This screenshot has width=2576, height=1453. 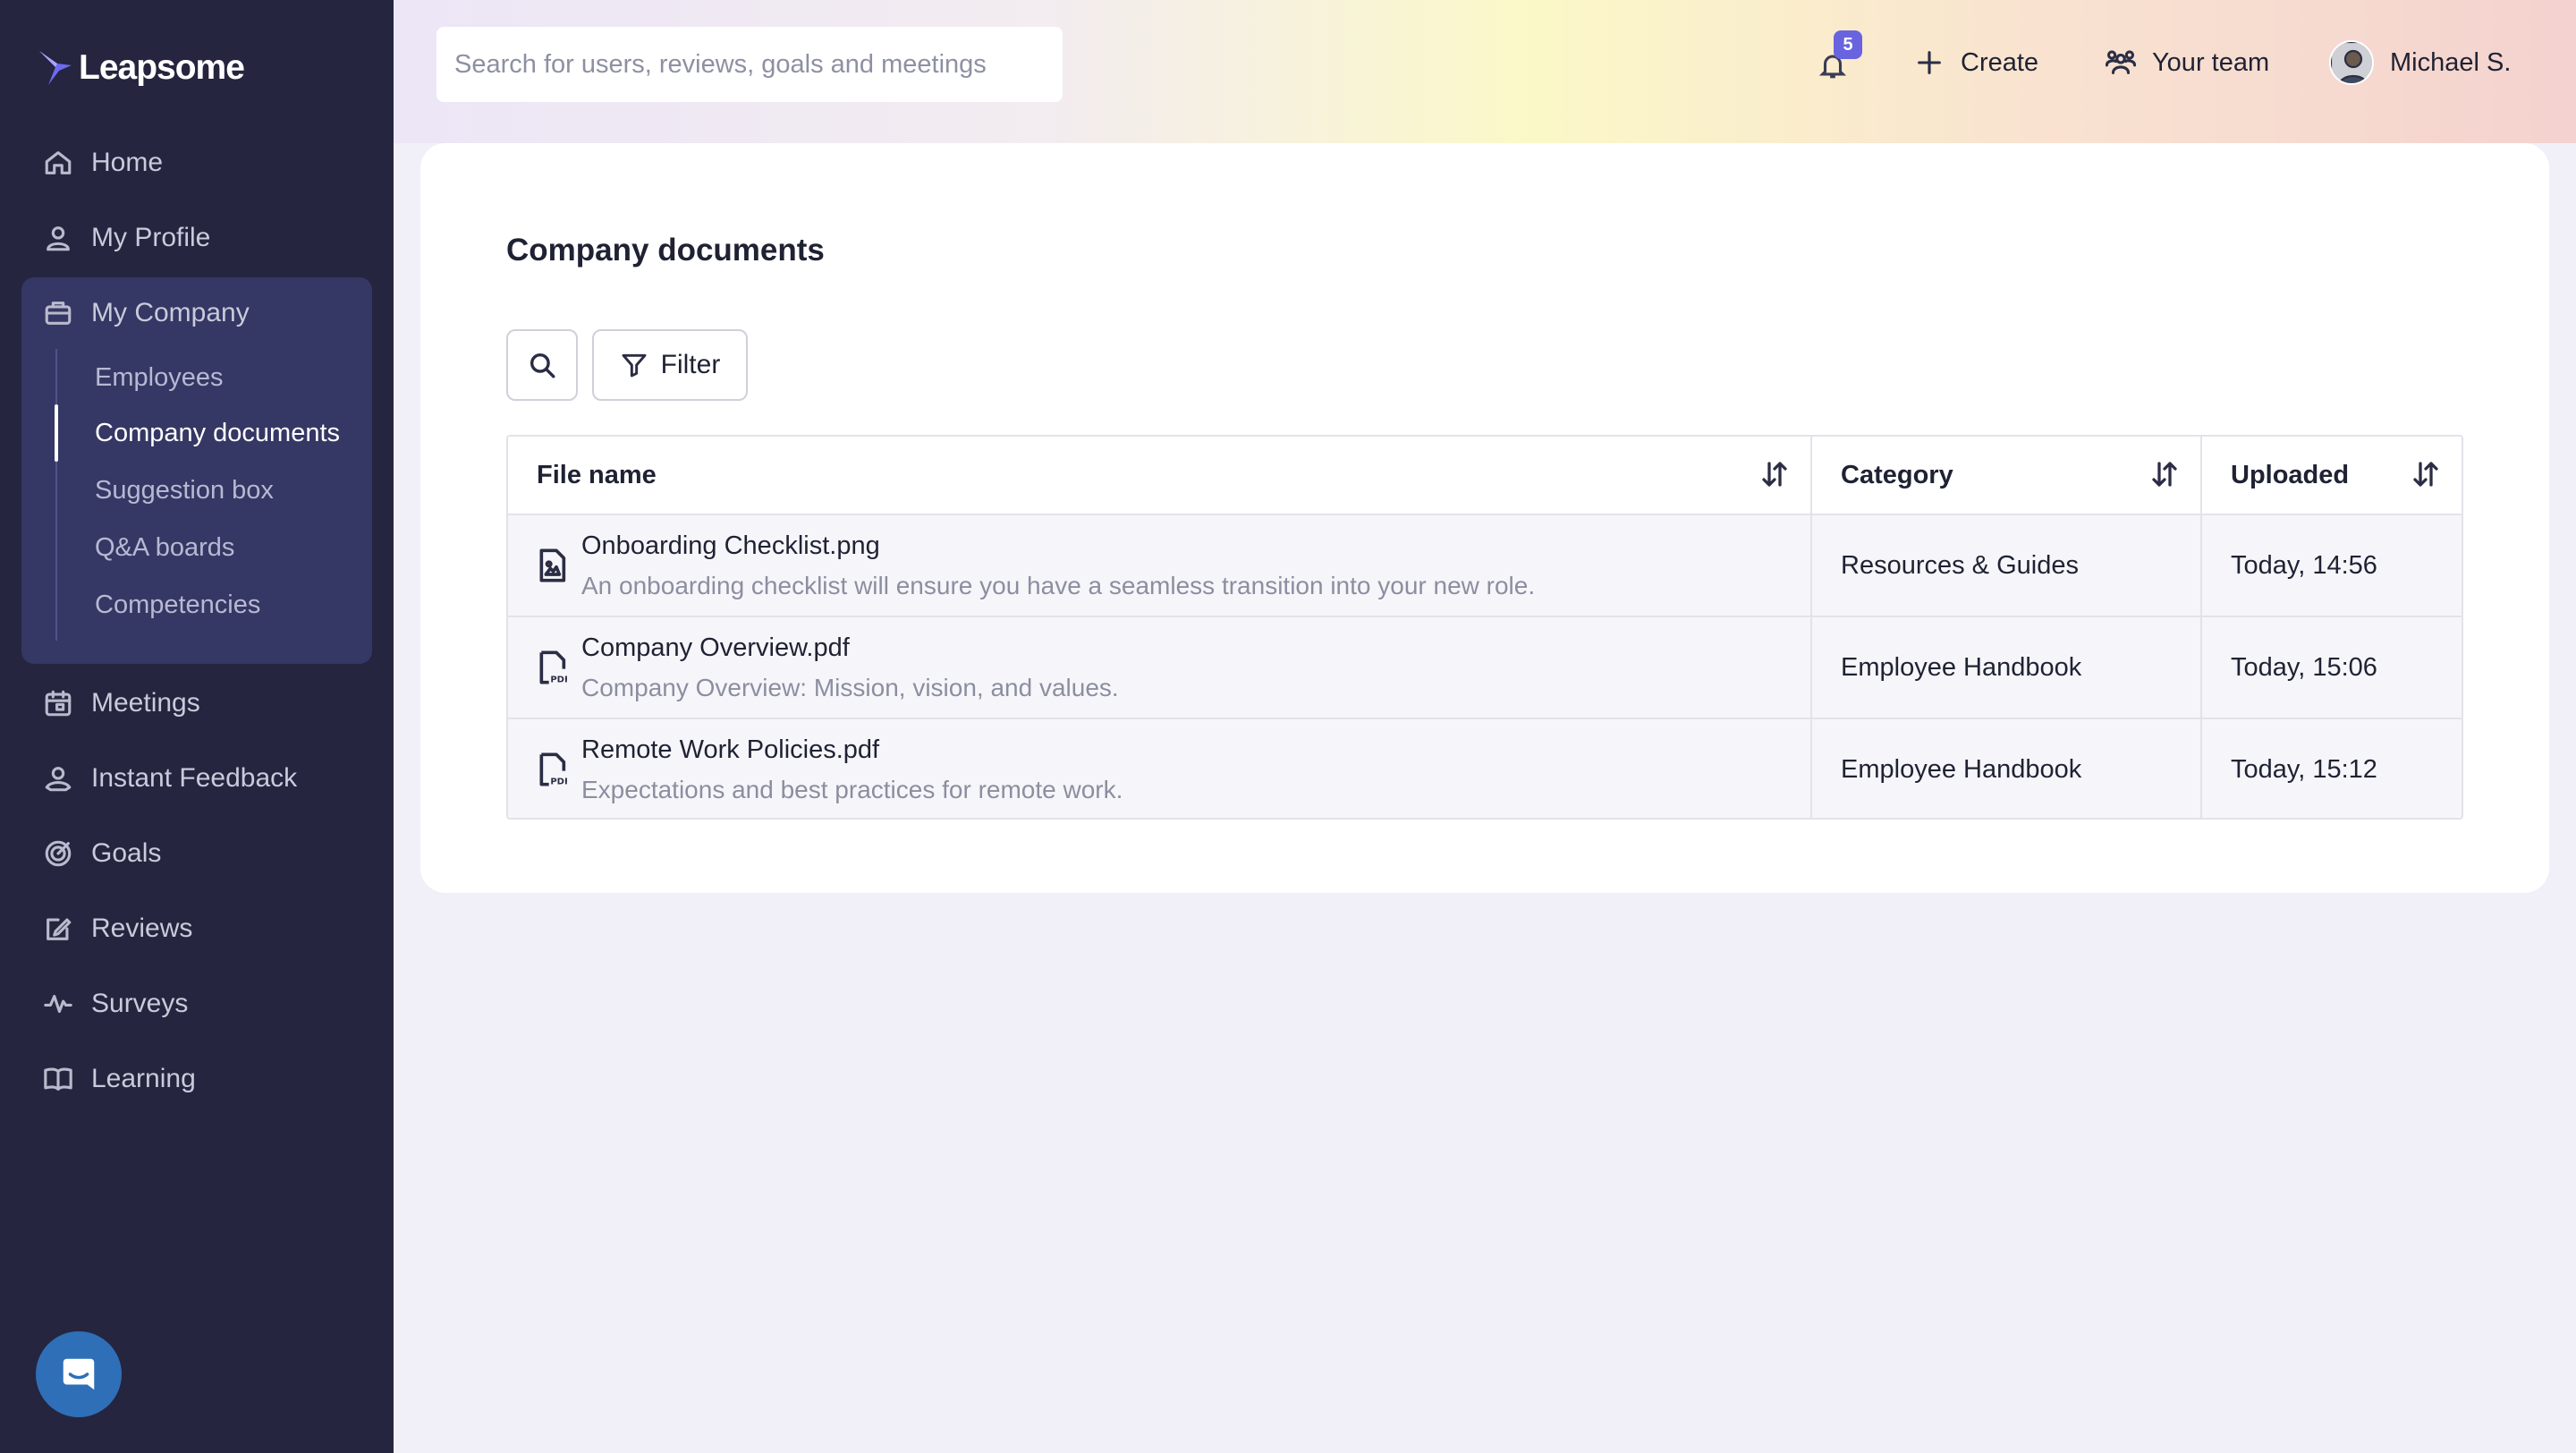 I want to click on your-team-button: Your team, so click(x=2187, y=63).